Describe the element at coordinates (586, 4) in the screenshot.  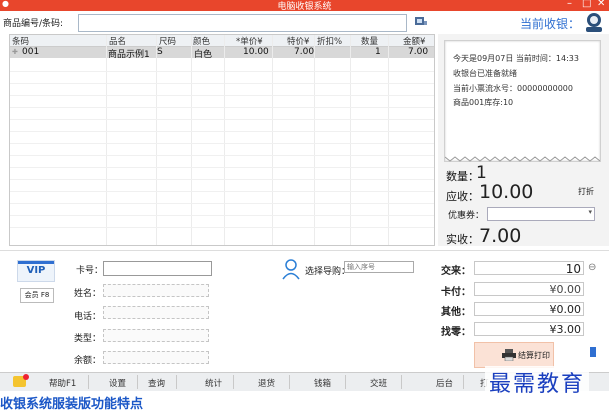
I see `maximize-button: □` at that location.